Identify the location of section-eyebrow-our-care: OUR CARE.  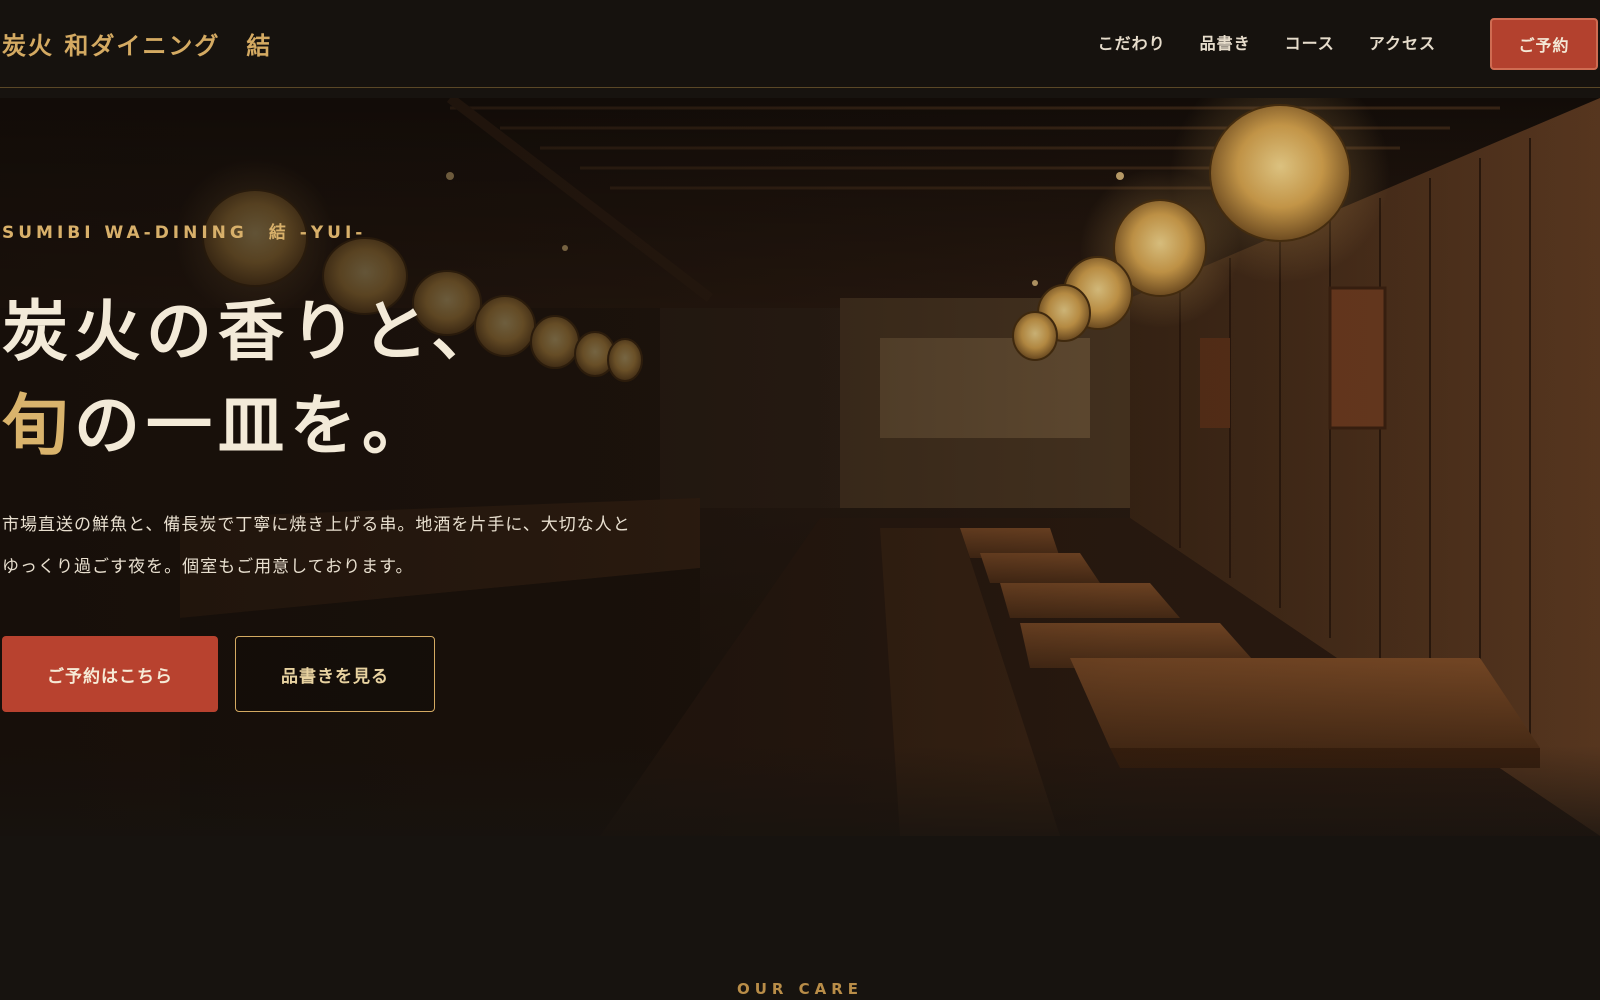
(800, 989).